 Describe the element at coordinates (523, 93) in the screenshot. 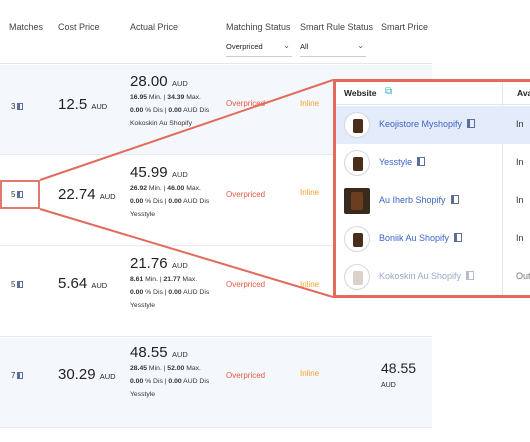

I see `availability-header: Ava` at that location.